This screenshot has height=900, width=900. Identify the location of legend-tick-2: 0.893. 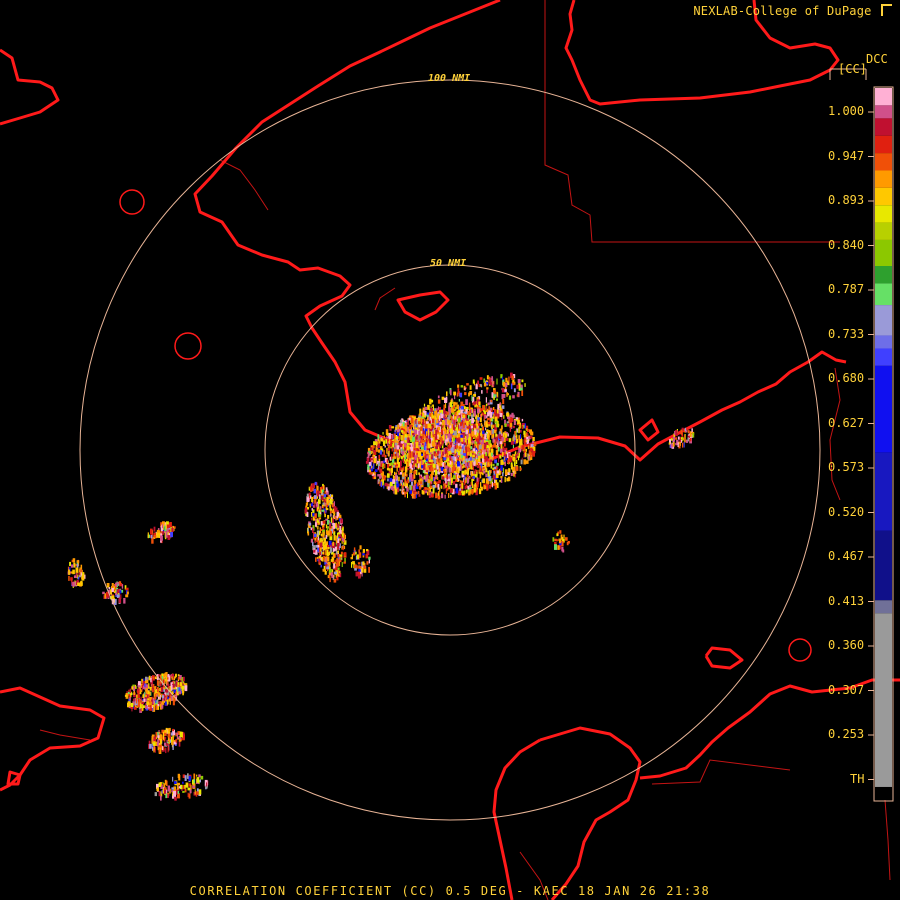
(846, 200).